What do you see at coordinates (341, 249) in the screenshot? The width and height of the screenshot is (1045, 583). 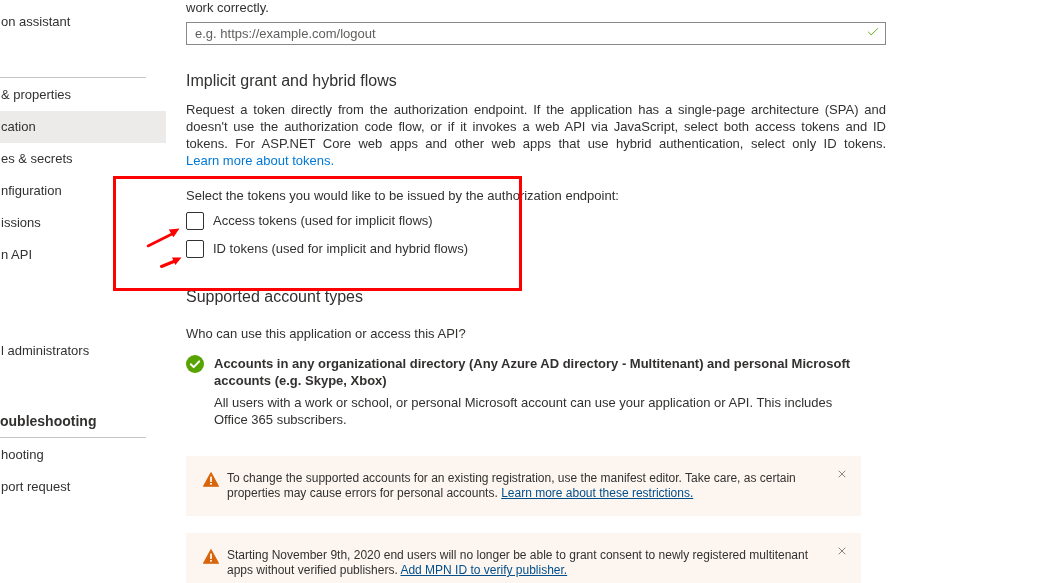 I see `checkbox-label: ID tokens (used for implicit and hybrid flows)` at bounding box center [341, 249].